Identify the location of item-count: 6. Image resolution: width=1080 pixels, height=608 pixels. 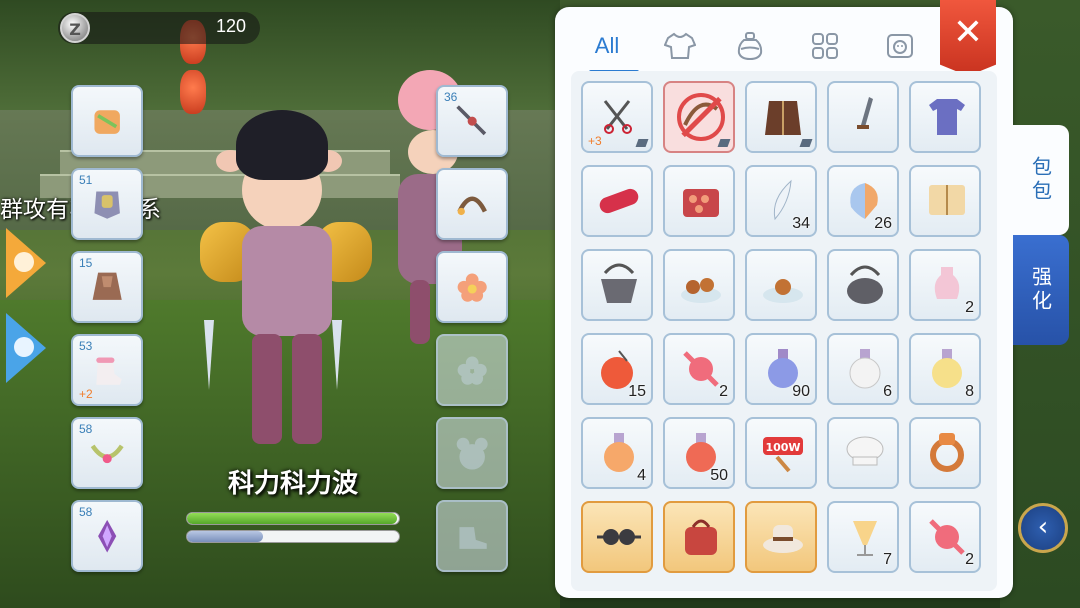
(887, 391).